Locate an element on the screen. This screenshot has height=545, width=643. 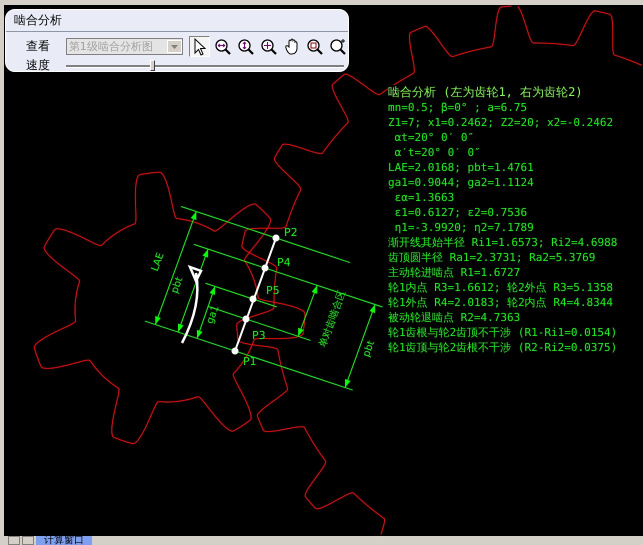
results-title: 啮合分析 (左为齿轮1, 右为齿轮2) is located at coordinates (485, 92).